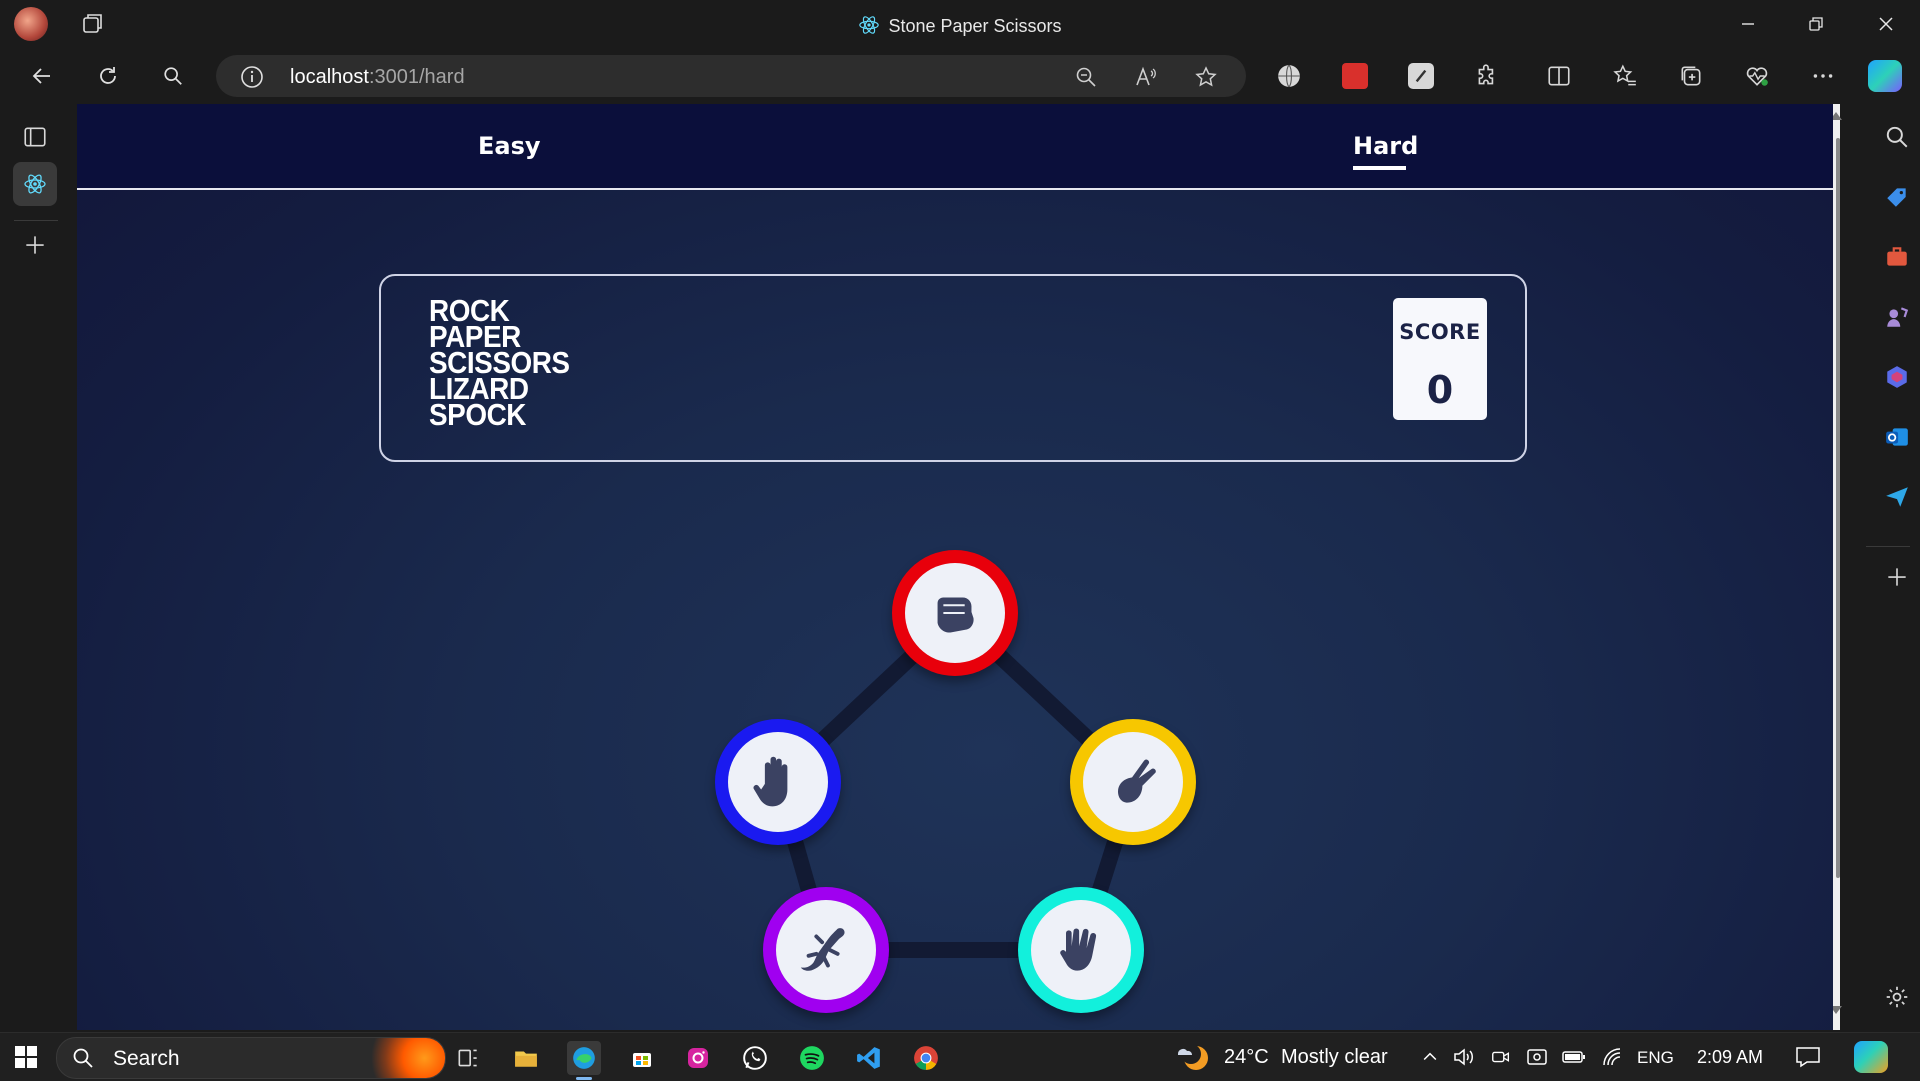 The width and height of the screenshot is (1920, 1081). I want to click on new-tab-icon, so click(35, 247).